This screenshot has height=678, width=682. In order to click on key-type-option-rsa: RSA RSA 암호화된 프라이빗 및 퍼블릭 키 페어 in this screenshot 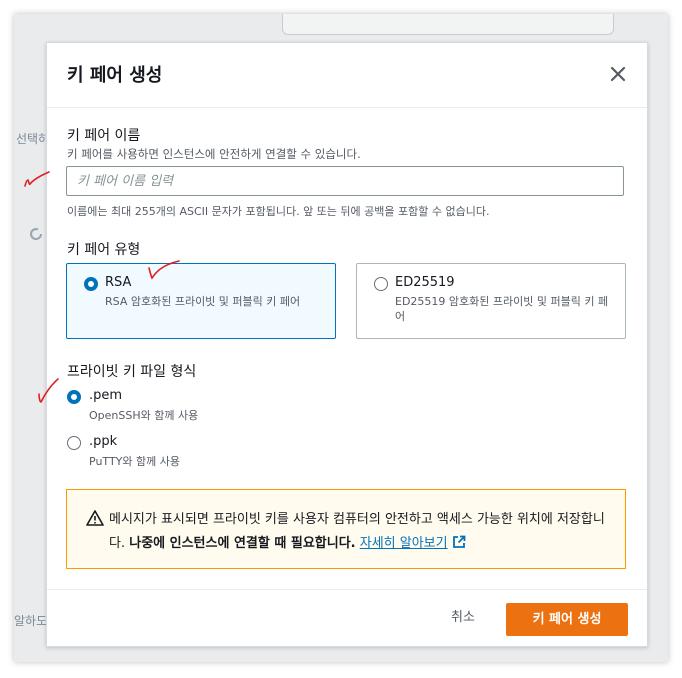, I will do `click(201, 301)`.